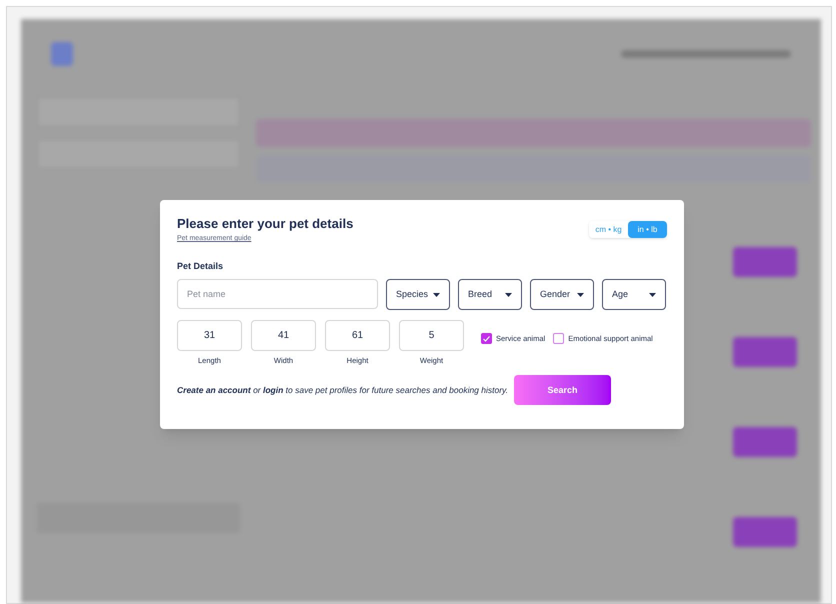  What do you see at coordinates (562, 294) in the screenshot?
I see `dropdown: Gender` at bounding box center [562, 294].